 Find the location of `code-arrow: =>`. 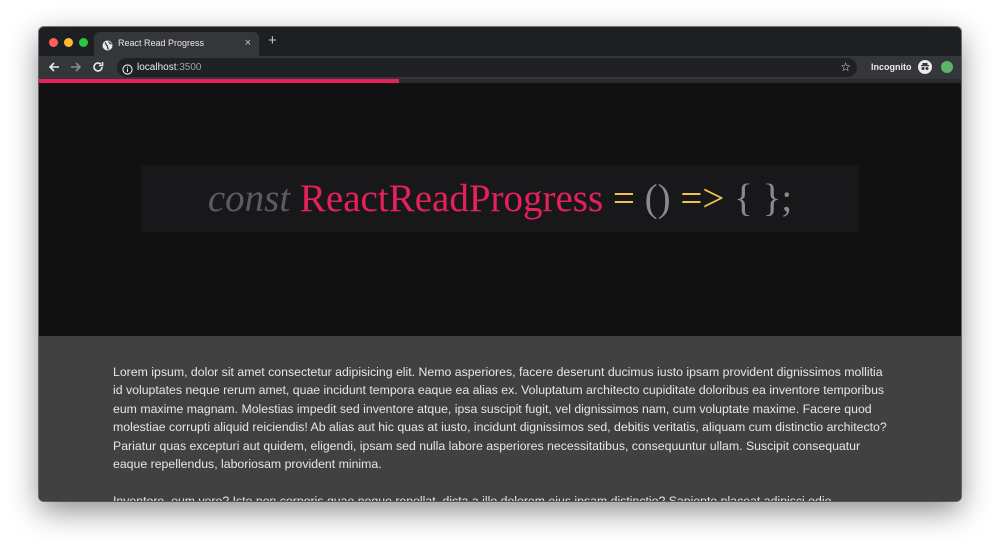

code-arrow: => is located at coordinates (702, 198).